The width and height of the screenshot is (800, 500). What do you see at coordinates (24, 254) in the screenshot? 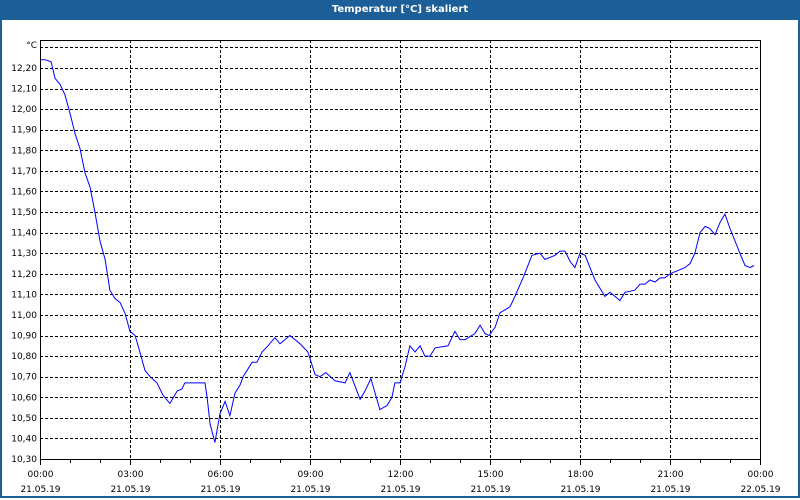
I see `y-tick-label: 11,30` at bounding box center [24, 254].